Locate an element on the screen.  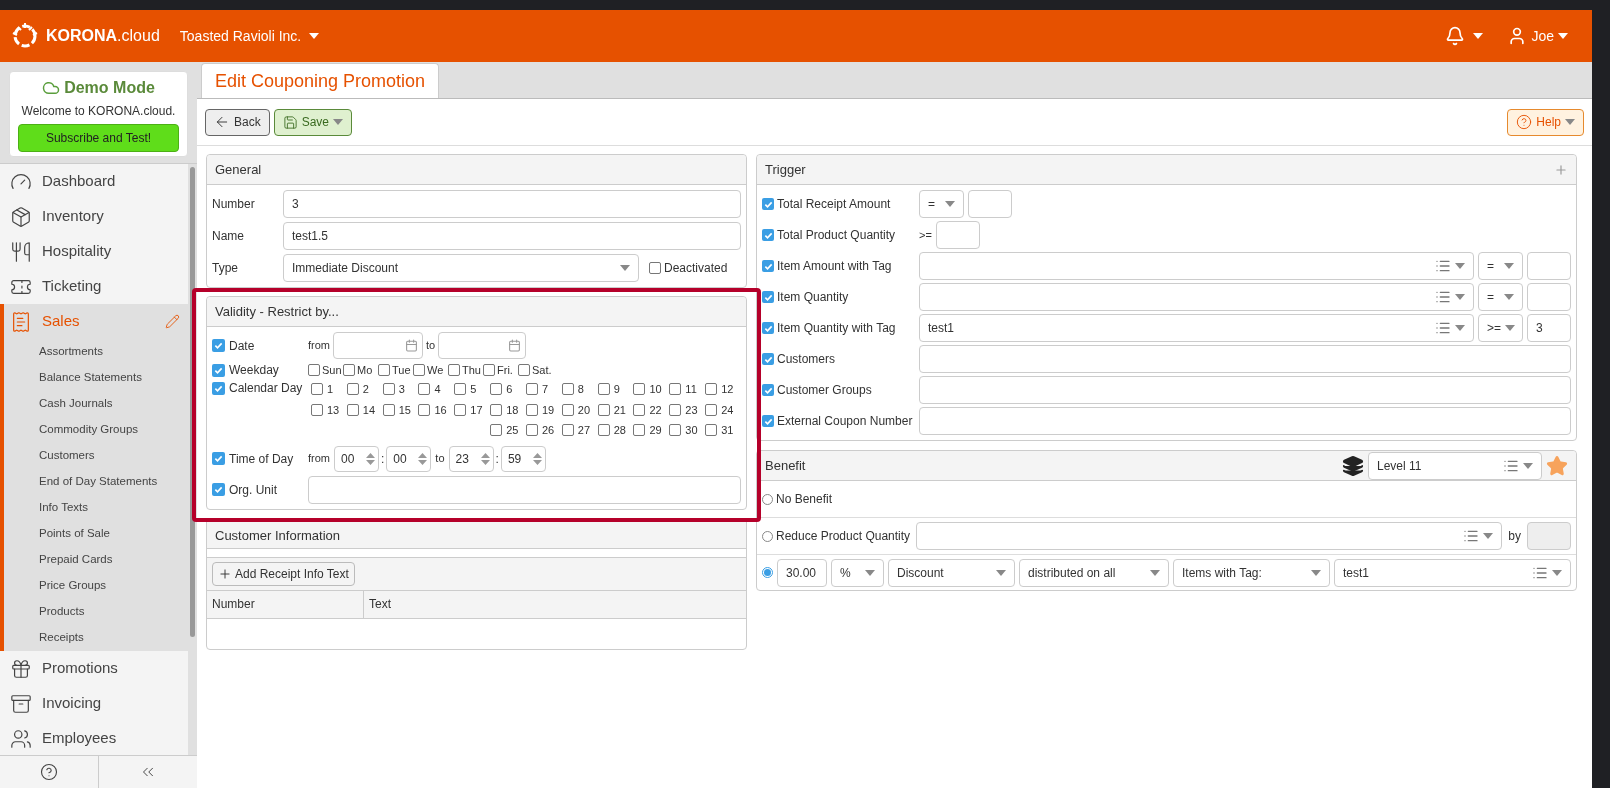
add-receipt-info-button: Add Receipt Info Text is located at coordinates (283, 573).